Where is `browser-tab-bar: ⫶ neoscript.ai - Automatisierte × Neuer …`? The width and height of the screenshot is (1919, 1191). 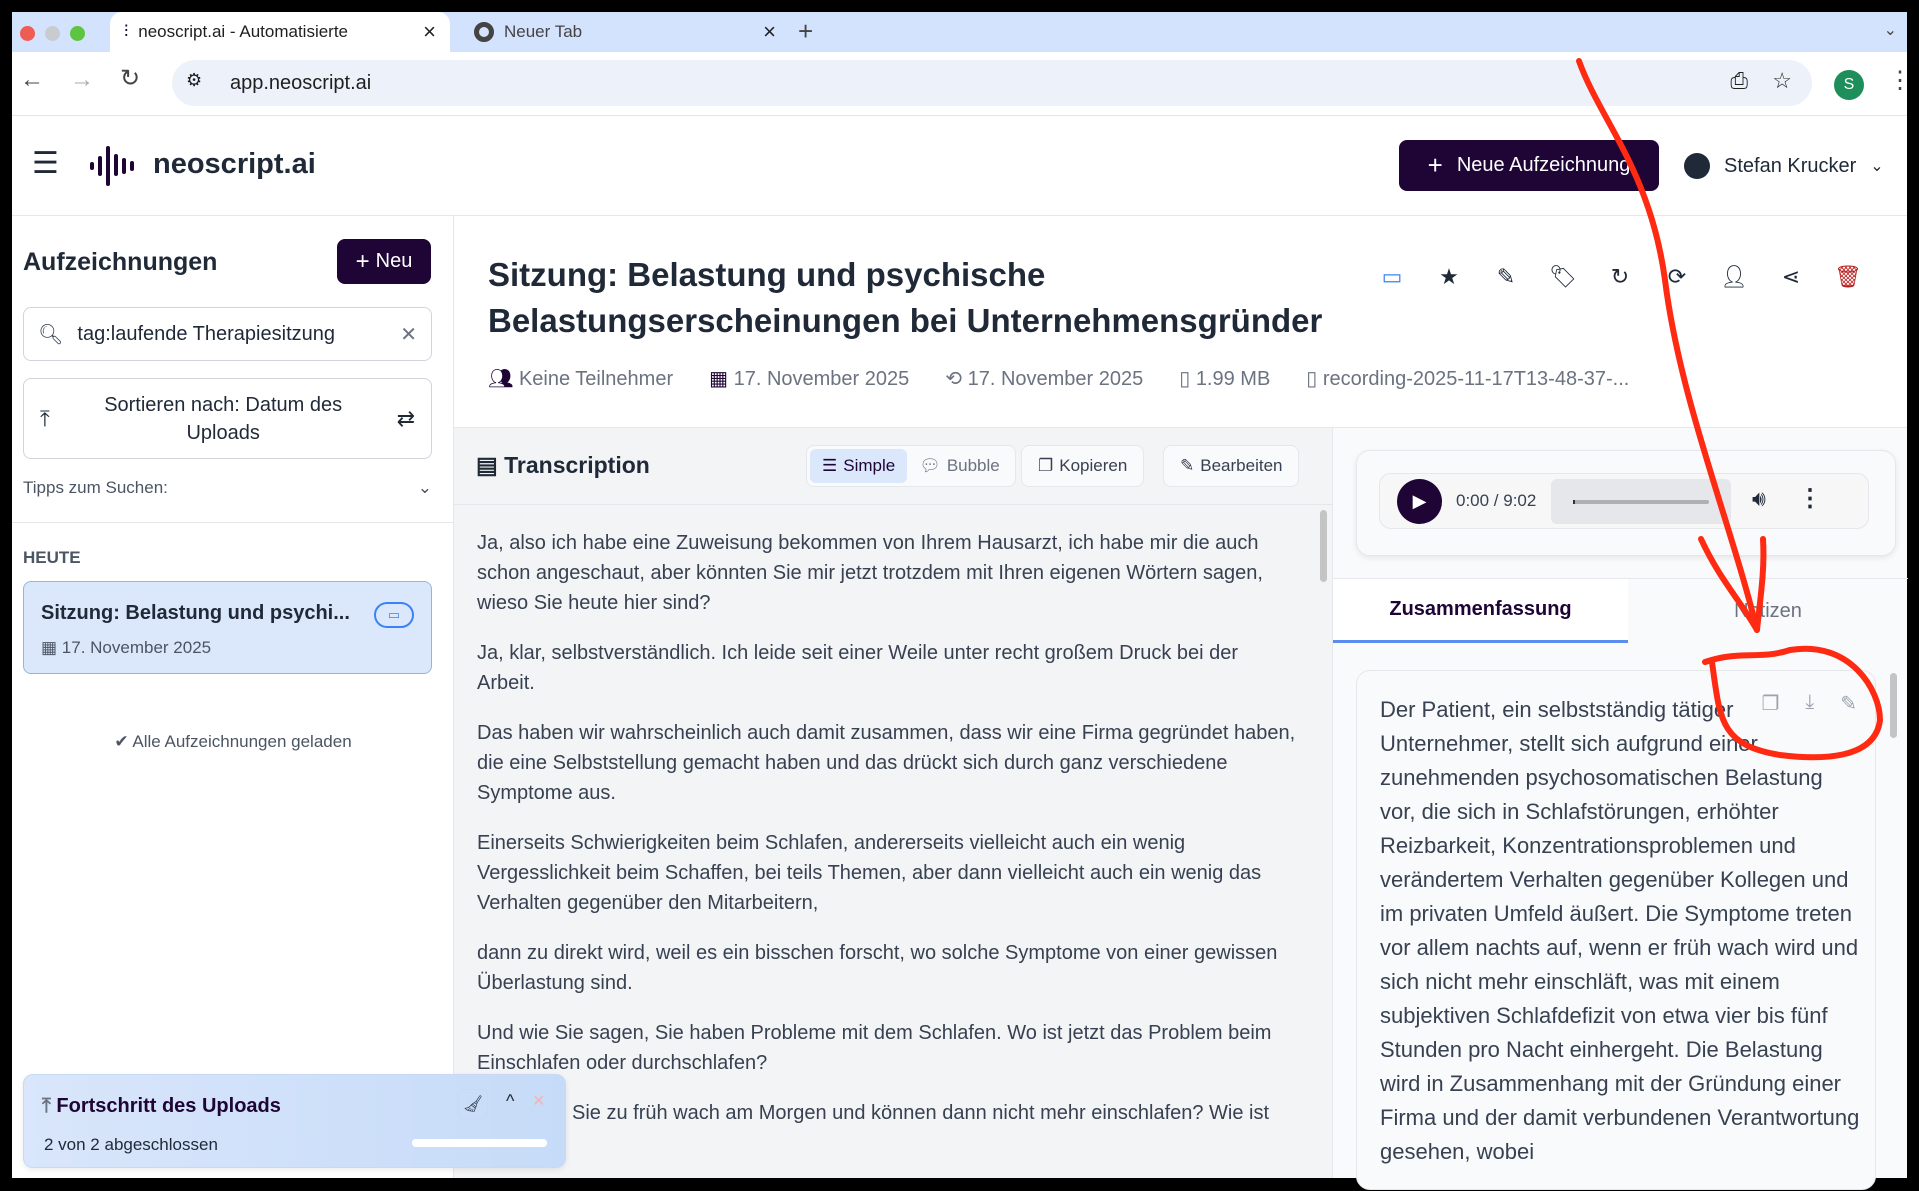 browser-tab-bar: ⫶ neoscript.ai - Automatisierte × Neuer … is located at coordinates (959, 32).